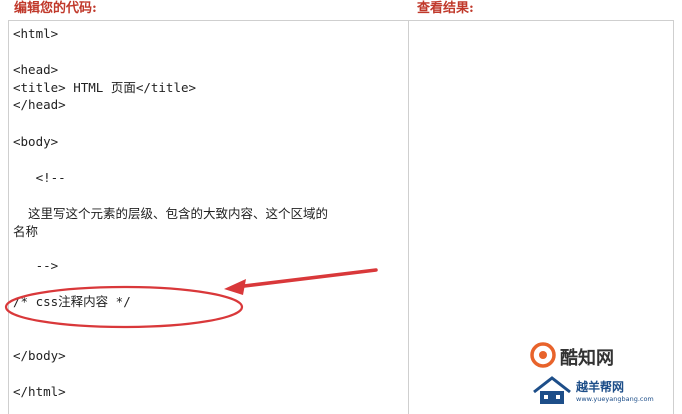 The width and height of the screenshot is (682, 414). I want to click on editor-header: 编辑您的代码:, so click(55, 8).